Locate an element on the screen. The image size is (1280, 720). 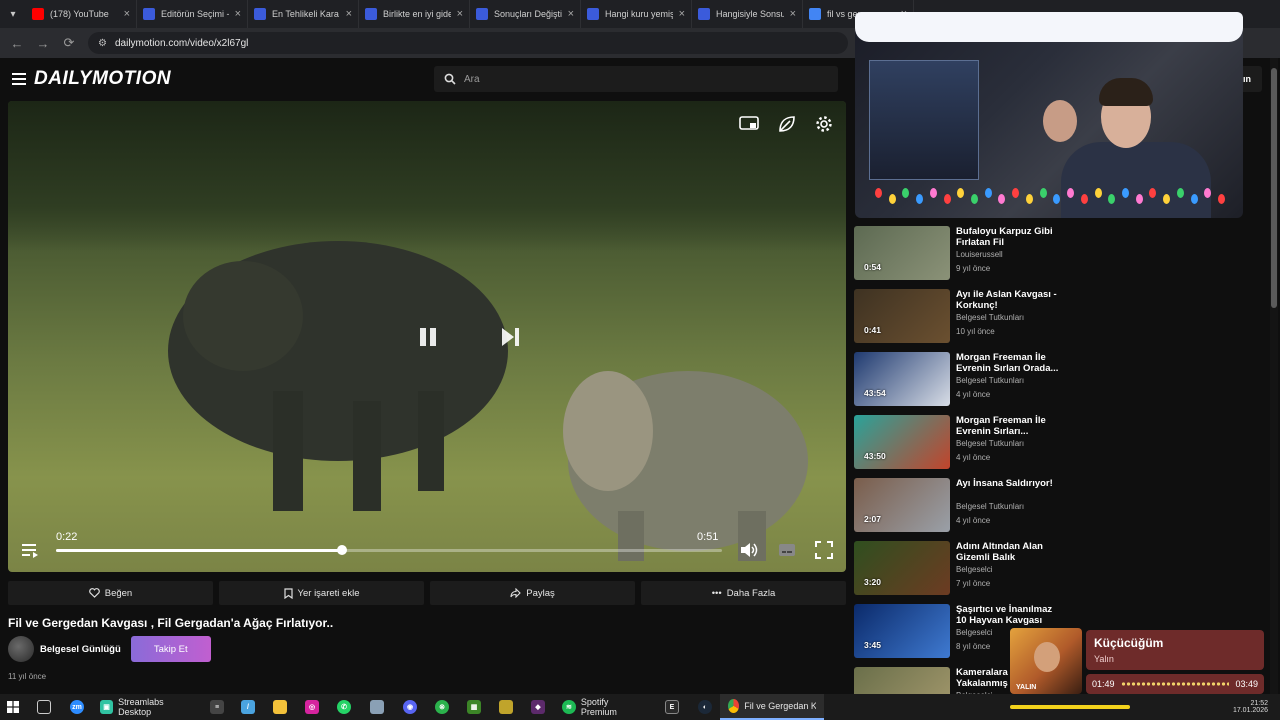
chrome-icon is located at coordinates (734, 706).